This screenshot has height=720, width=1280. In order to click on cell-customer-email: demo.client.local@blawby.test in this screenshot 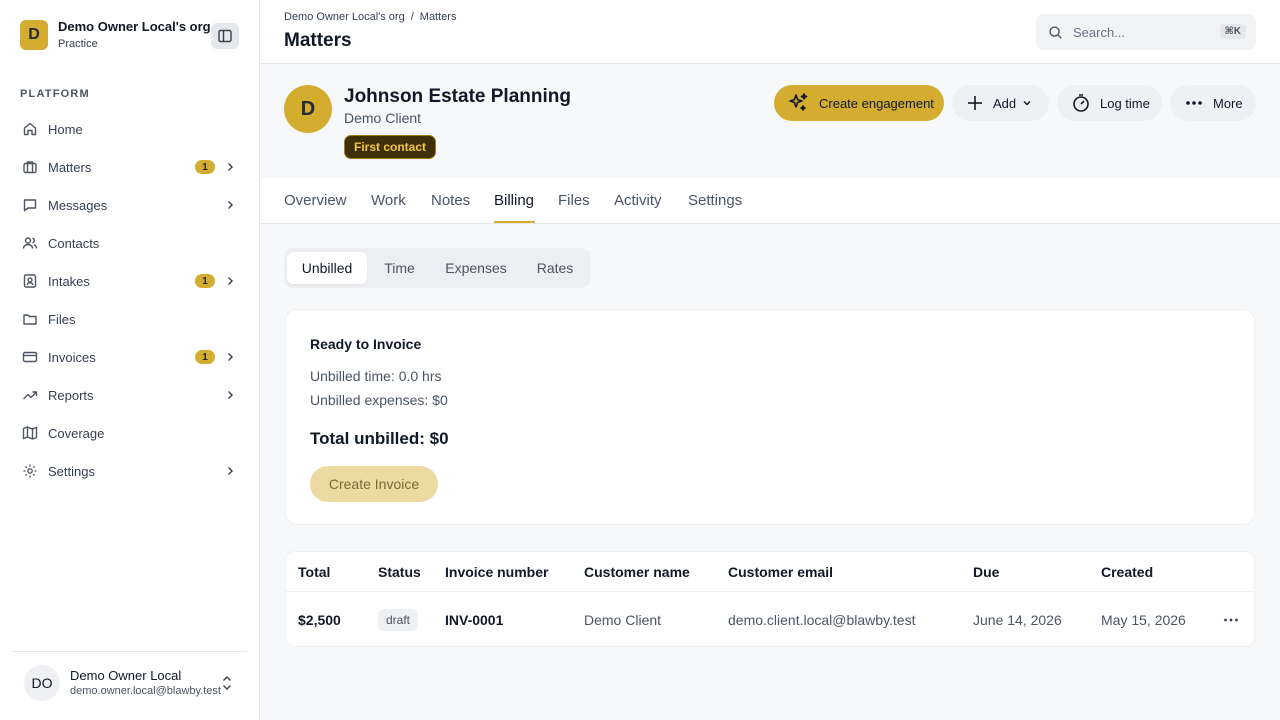, I will do `click(822, 620)`.